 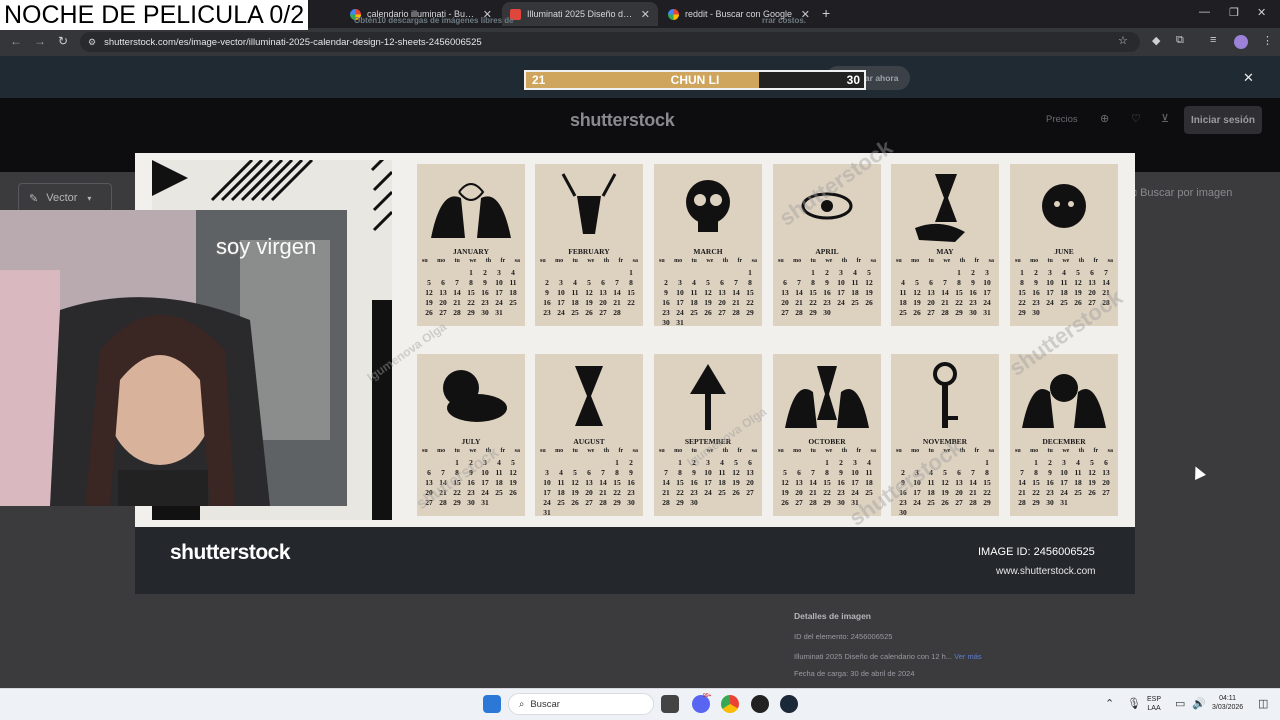 What do you see at coordinates (1078, 282) in the screenshot?
I see `day-number: 12` at bounding box center [1078, 282].